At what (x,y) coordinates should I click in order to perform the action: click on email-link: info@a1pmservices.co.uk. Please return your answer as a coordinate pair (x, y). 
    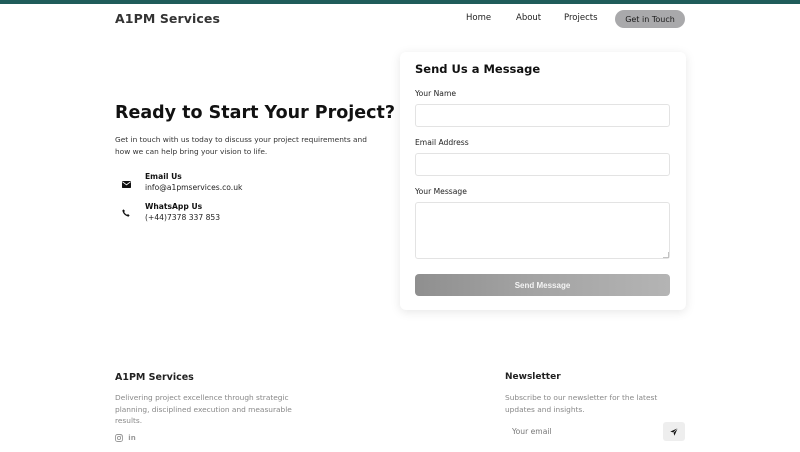
    Looking at the image, I should click on (193, 187).